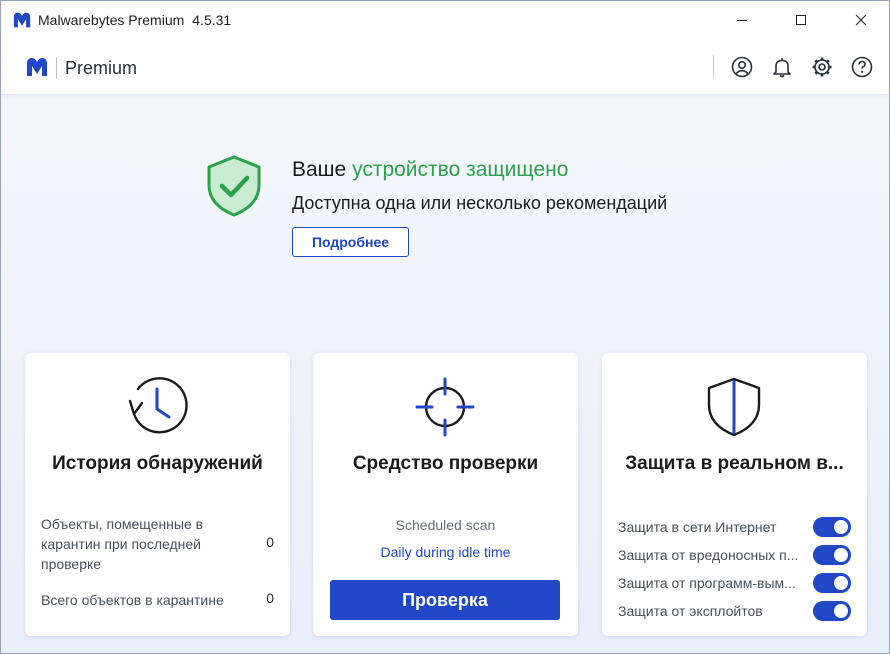  Describe the element at coordinates (690, 611) in the screenshot. I see `protection-label: Защита от эксплойтов` at that location.